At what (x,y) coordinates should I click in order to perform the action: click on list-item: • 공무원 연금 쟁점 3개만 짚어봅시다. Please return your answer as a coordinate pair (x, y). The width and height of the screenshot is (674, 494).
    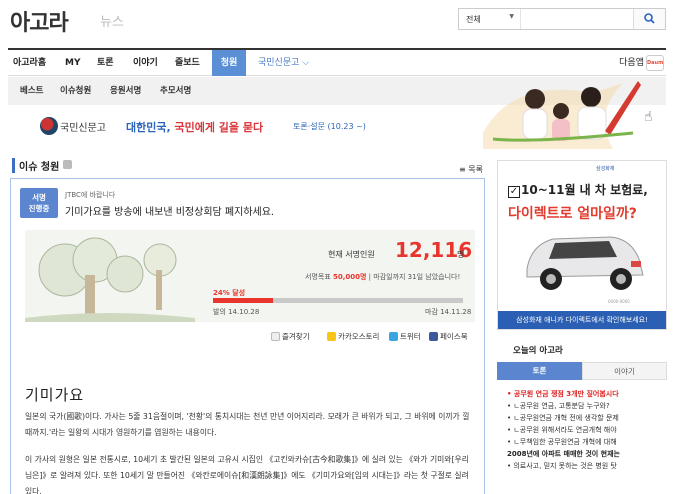
    Looking at the image, I should click on (587, 394).